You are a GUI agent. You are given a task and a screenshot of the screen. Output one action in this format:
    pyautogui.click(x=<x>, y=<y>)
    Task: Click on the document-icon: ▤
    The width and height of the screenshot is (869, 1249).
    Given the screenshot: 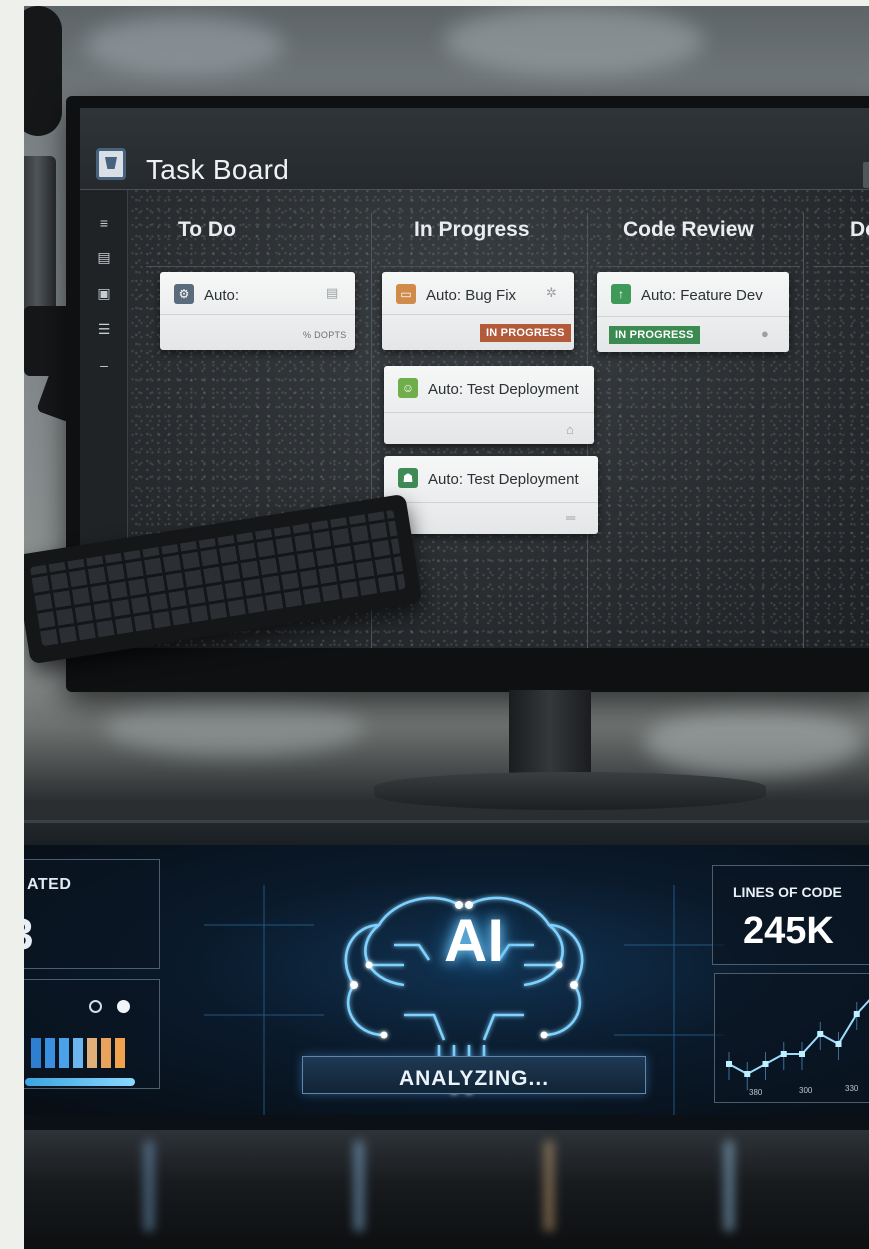 What is the action you would take?
    pyautogui.click(x=104, y=257)
    